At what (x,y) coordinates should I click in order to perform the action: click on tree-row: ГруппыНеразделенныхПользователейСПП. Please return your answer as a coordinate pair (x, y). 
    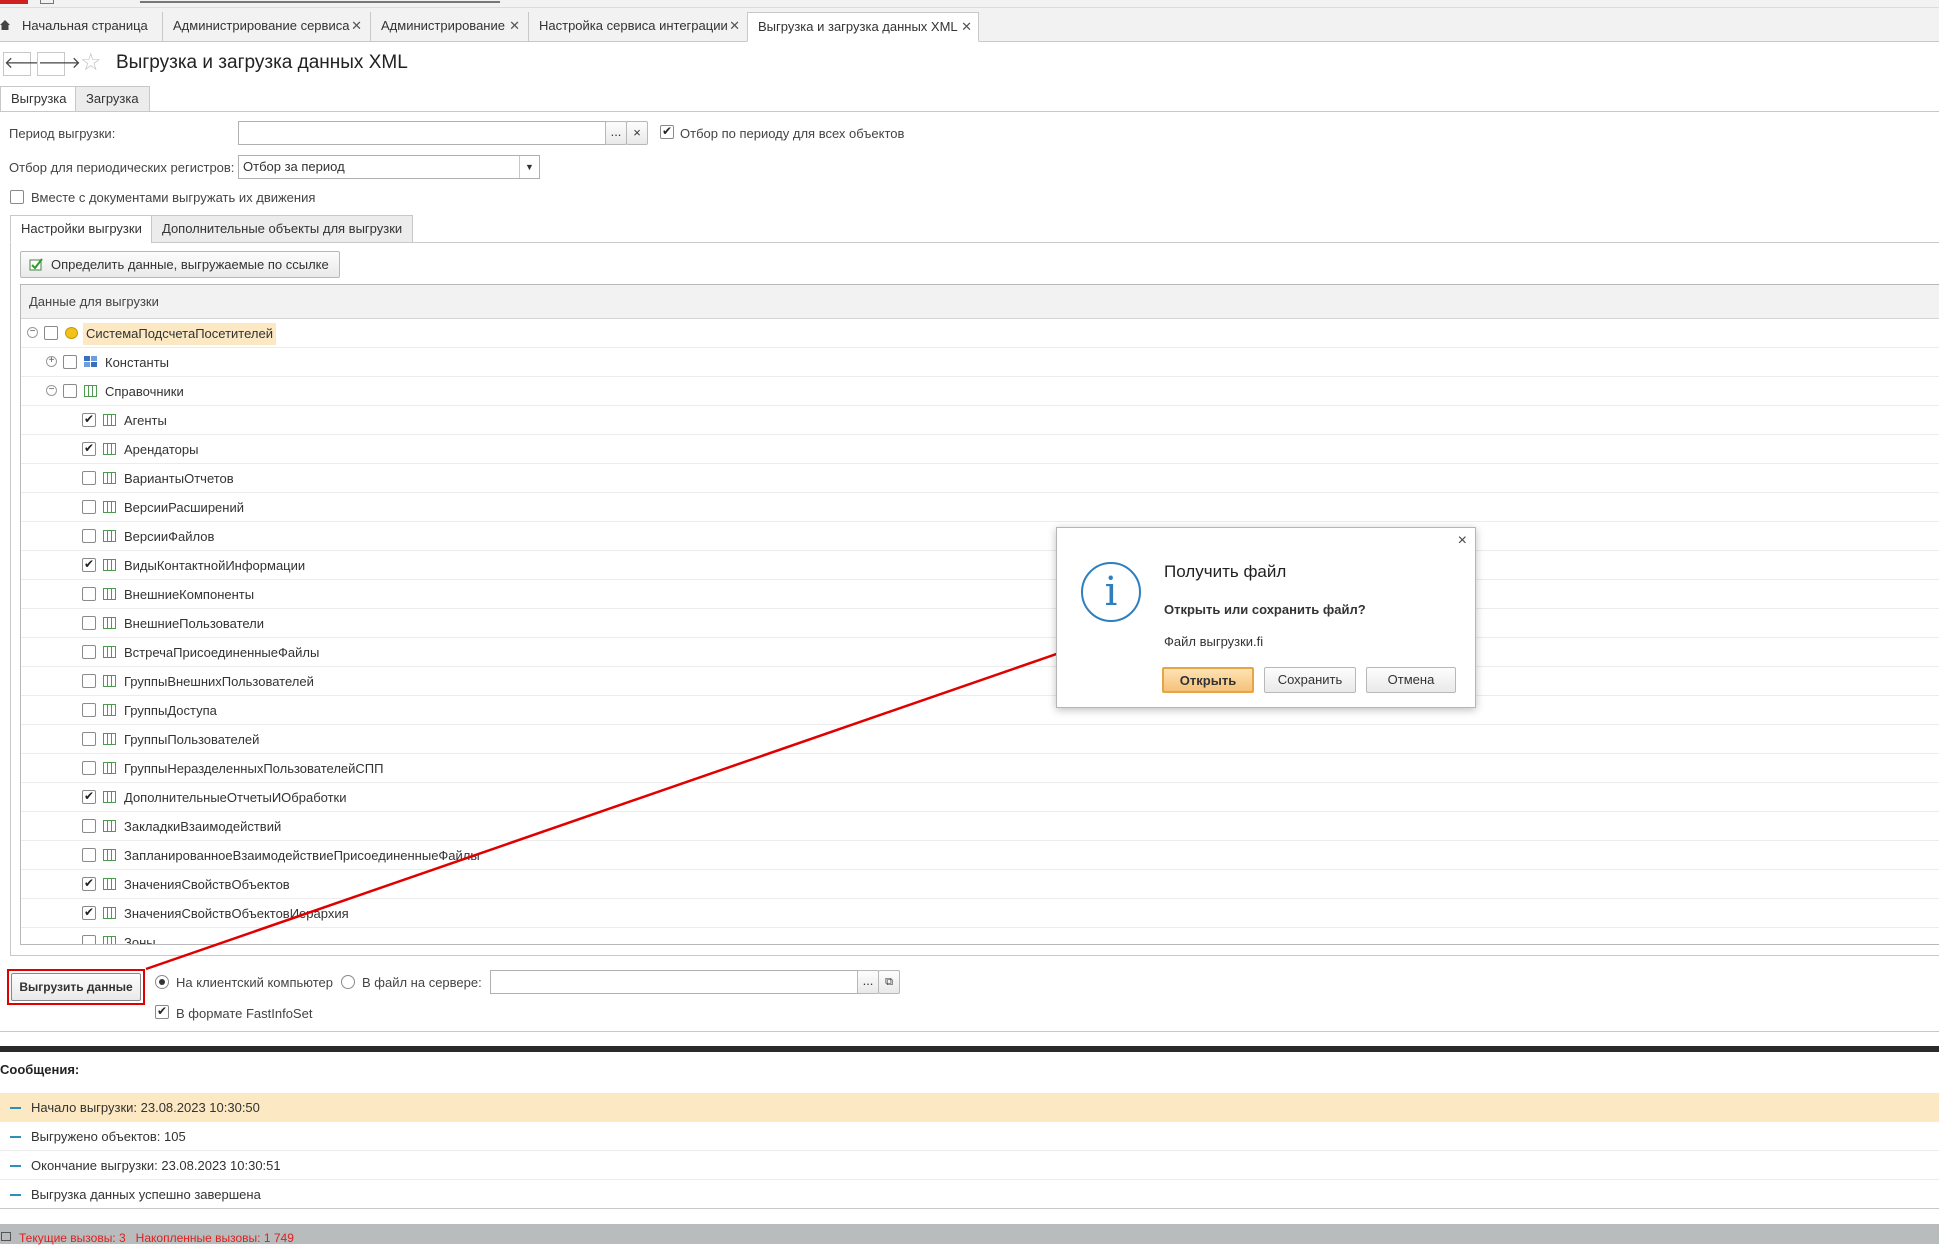
    Looking at the image, I should click on (980, 768).